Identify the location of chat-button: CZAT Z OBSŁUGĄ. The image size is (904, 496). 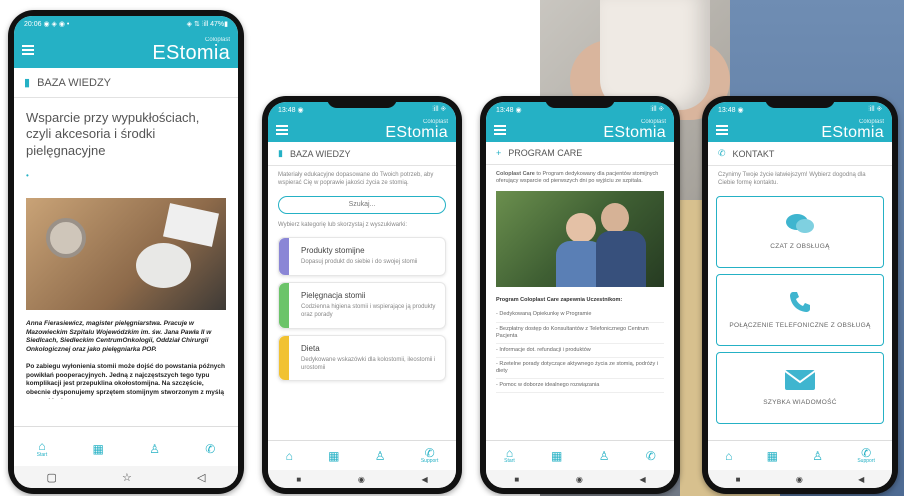
(800, 231).